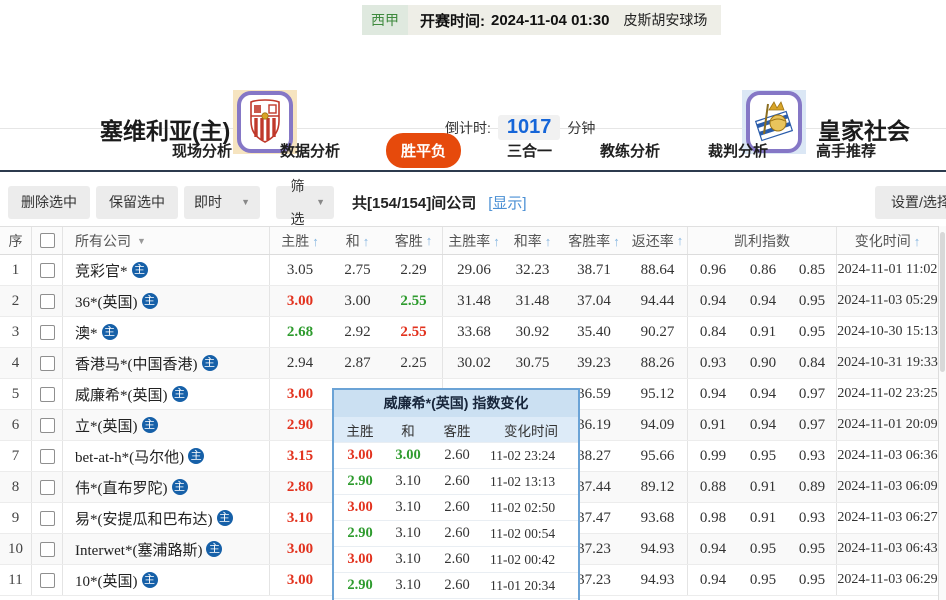 This screenshot has height=600, width=946. What do you see at coordinates (630, 150) in the screenshot?
I see `tab-coach-analysis: 教练分析` at bounding box center [630, 150].